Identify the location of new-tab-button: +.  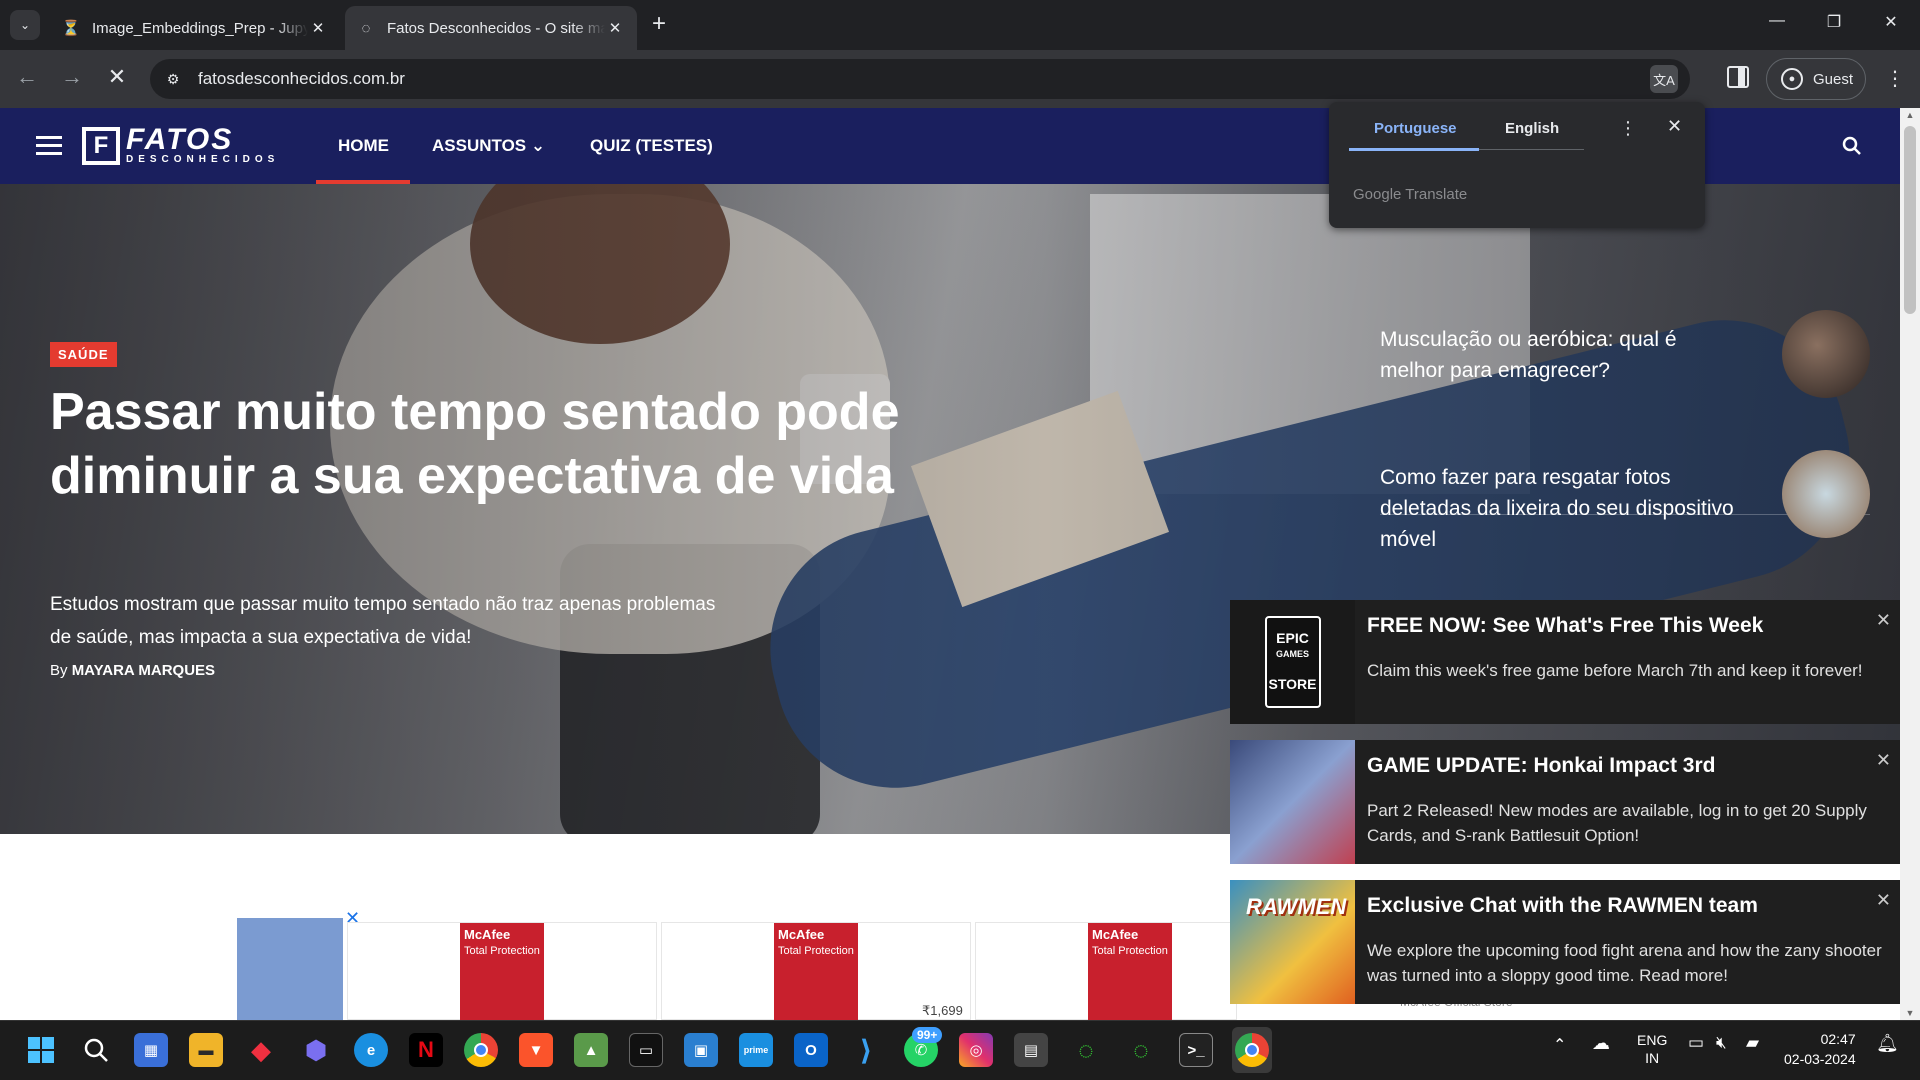
(659, 24).